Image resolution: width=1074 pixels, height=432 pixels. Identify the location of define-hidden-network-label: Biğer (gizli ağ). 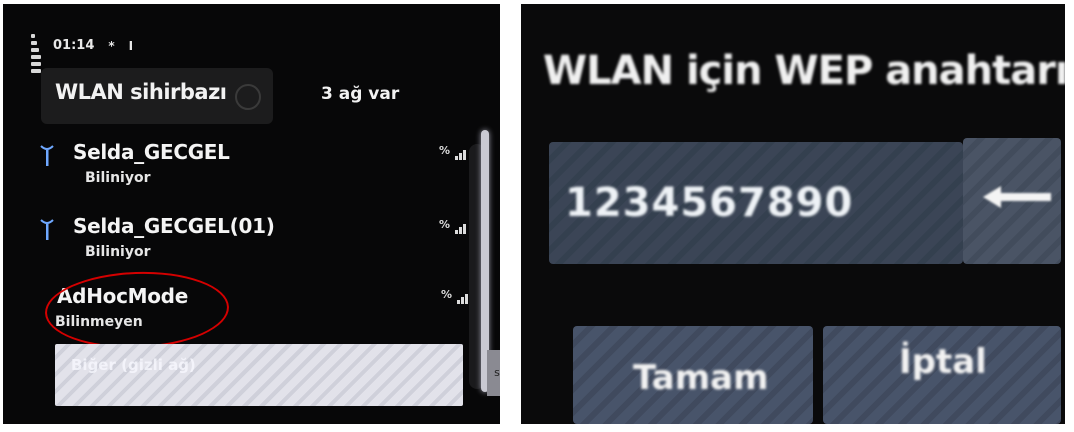
(133, 365).